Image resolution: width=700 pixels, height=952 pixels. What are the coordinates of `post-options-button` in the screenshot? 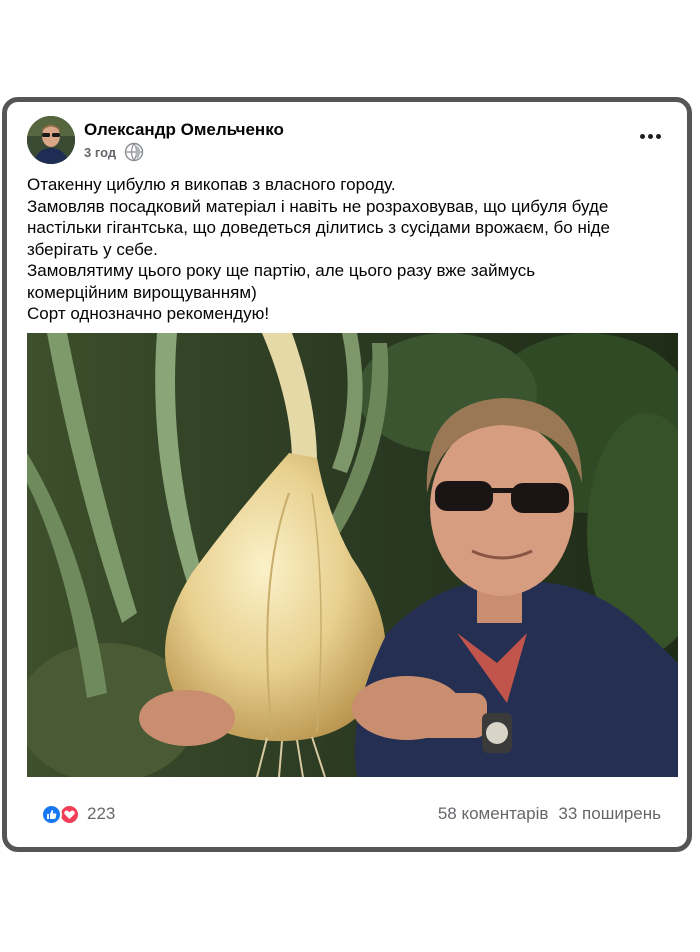 It's located at (650, 136).